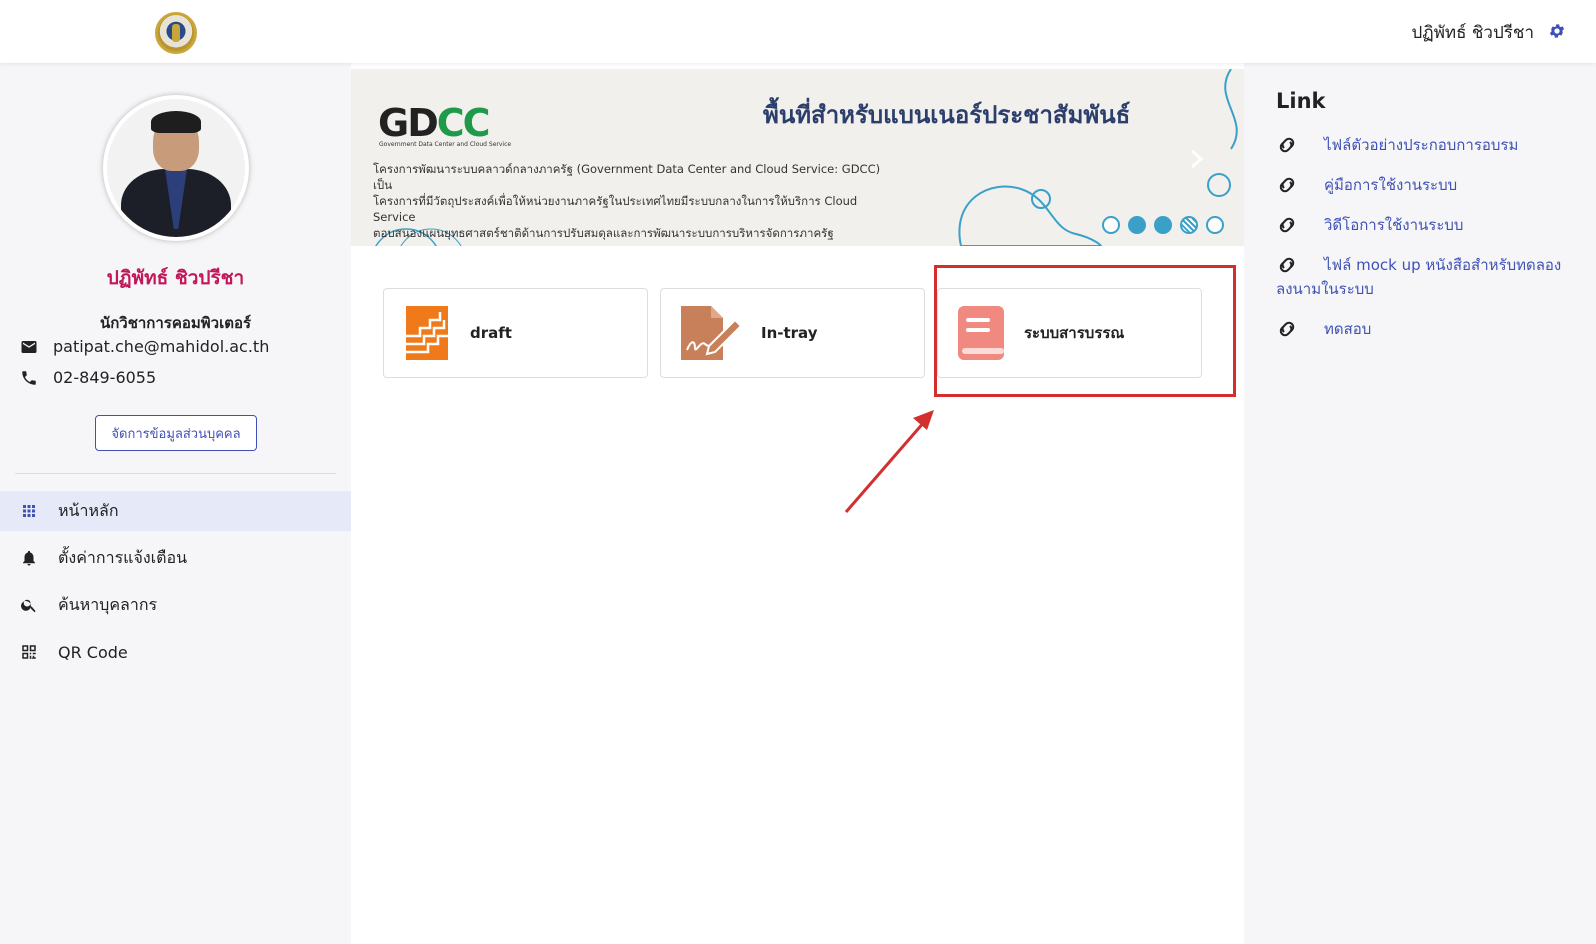 This screenshot has height=944, width=1596. Describe the element at coordinates (434, 123) in the screenshot. I see `gdcc-logo: GDCC` at that location.